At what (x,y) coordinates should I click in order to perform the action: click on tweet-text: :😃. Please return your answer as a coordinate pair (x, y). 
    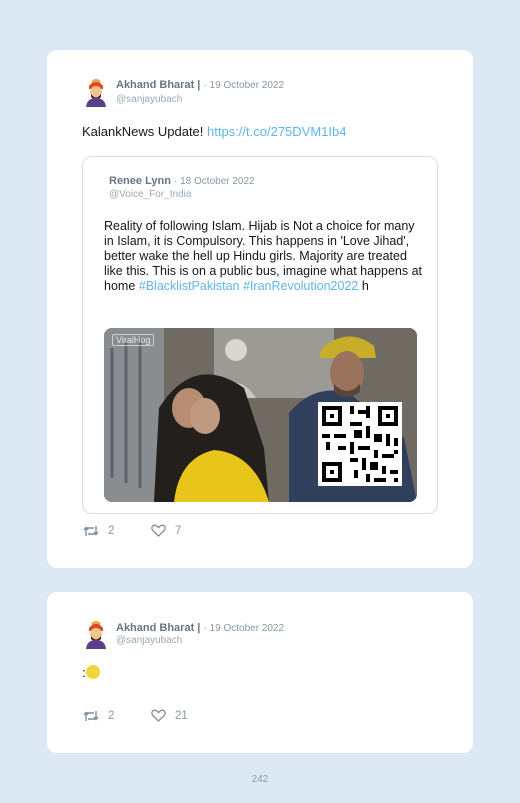
    Looking at the image, I should click on (91, 672).